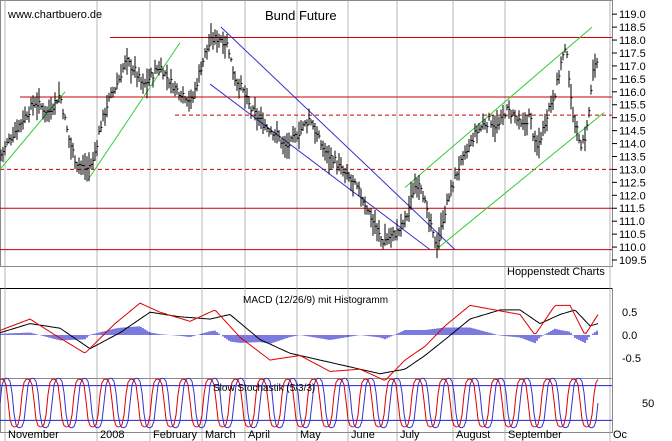 Image resolution: width=672 pixels, height=441 pixels. I want to click on price-tick-label: 119.0, so click(632, 15).